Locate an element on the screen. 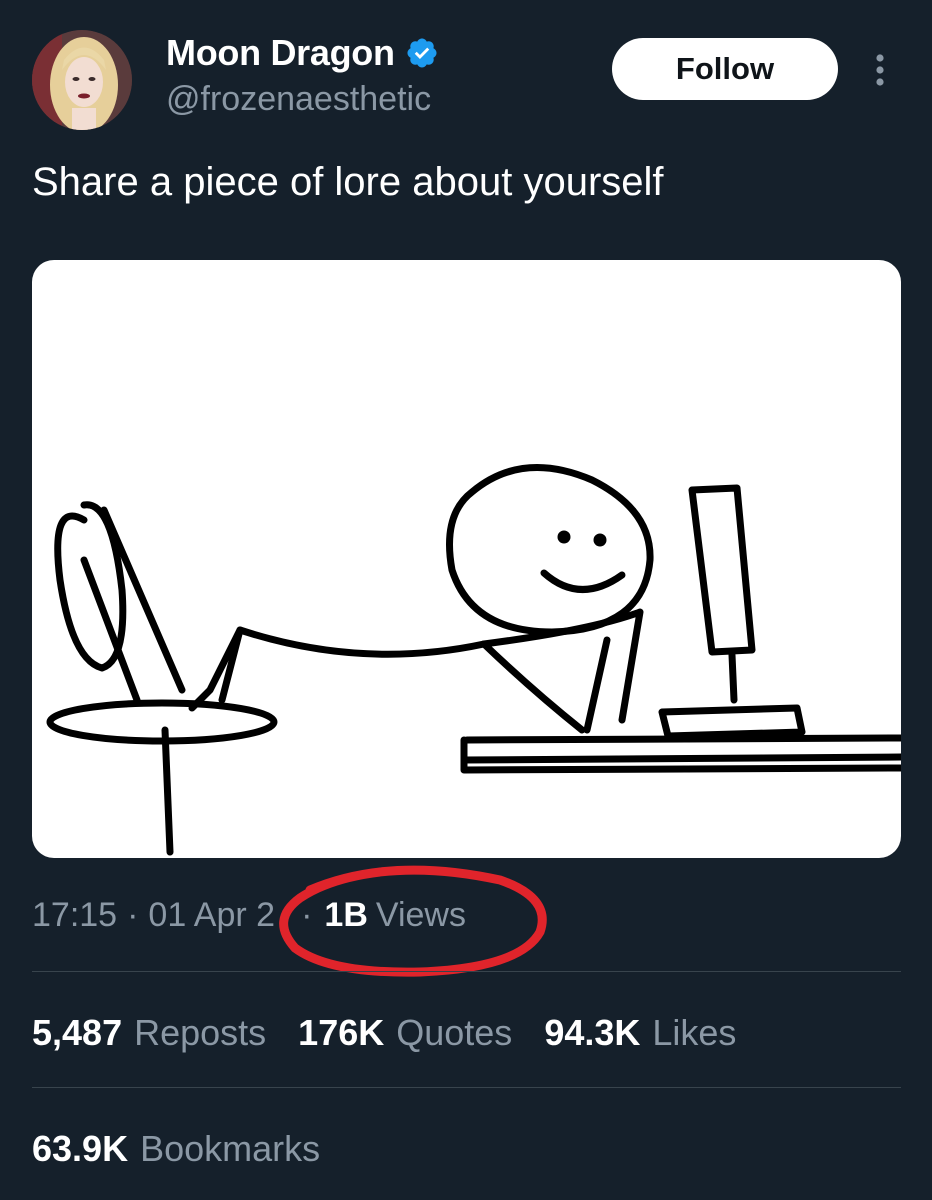  views-label: Views is located at coordinates (420, 915).